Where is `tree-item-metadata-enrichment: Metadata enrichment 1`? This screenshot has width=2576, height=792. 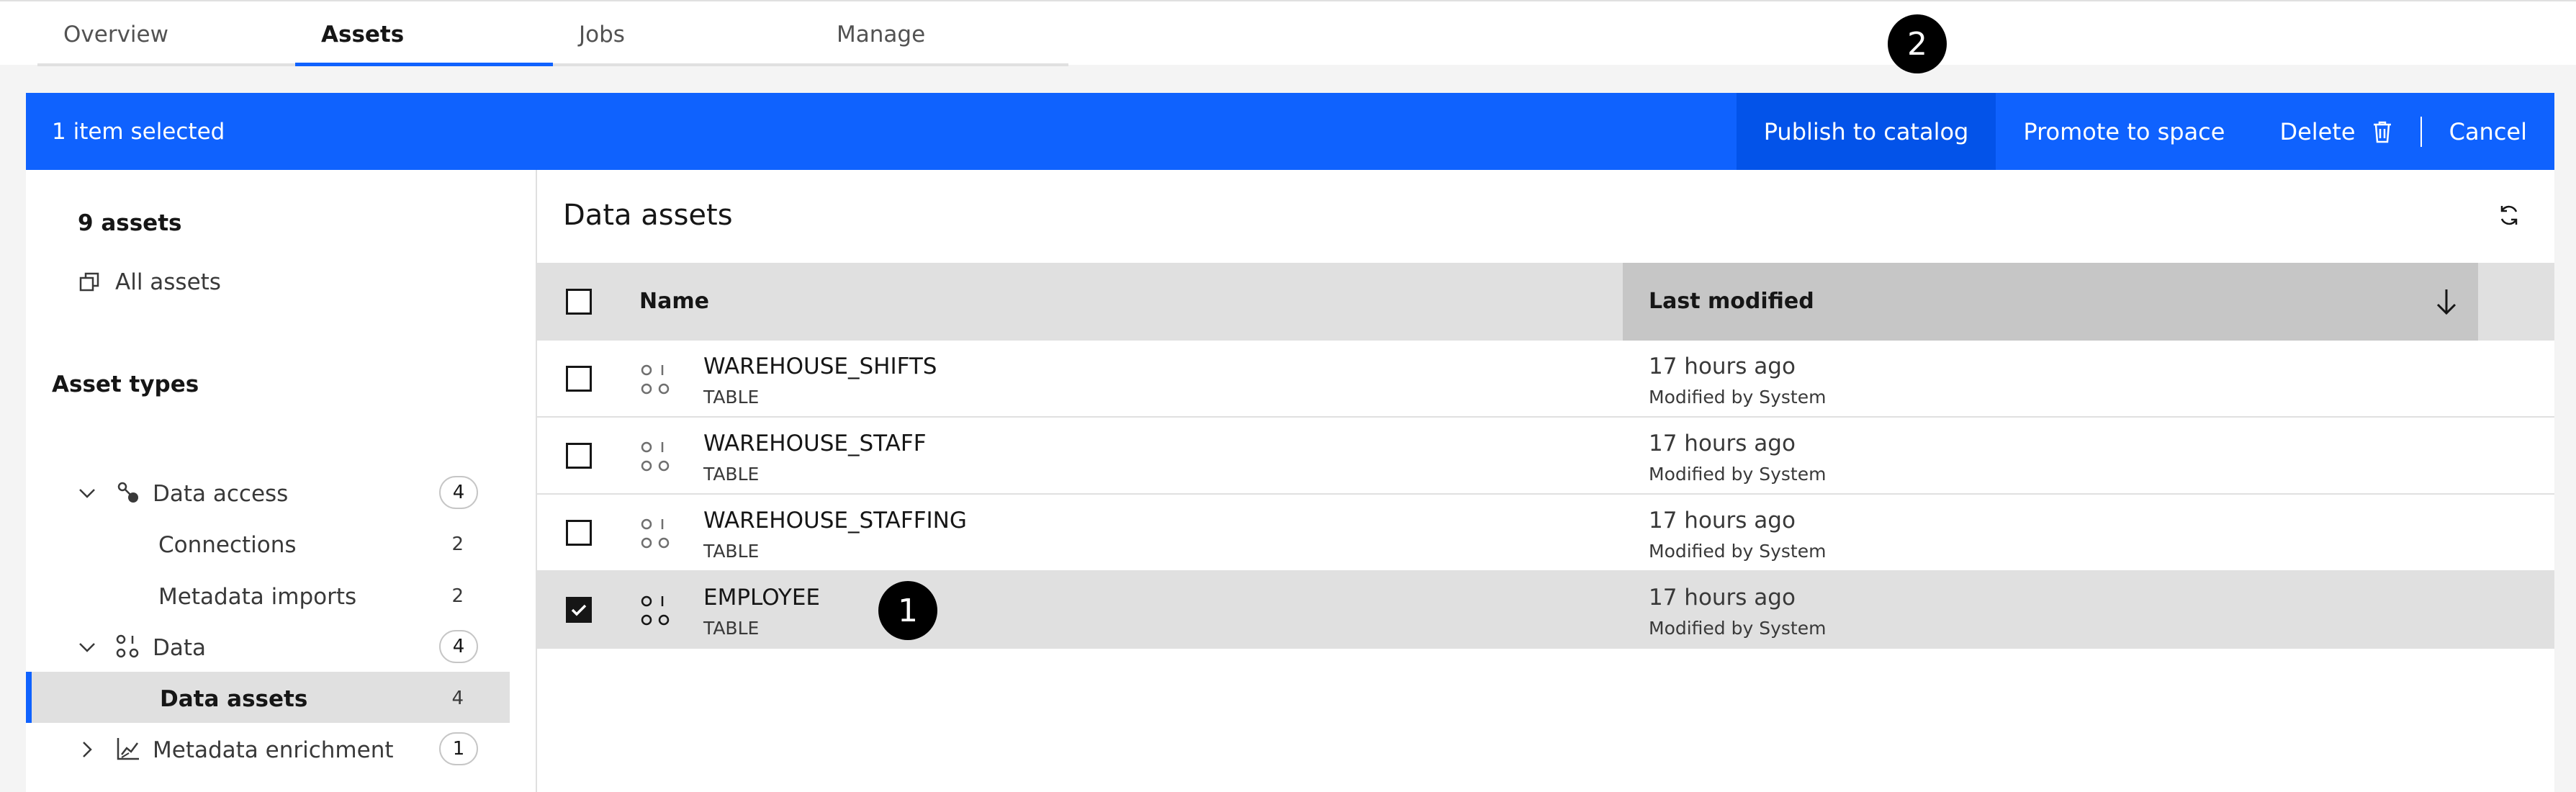
tree-item-metadata-enrichment: Metadata enrichment 1 is located at coordinates (268, 748).